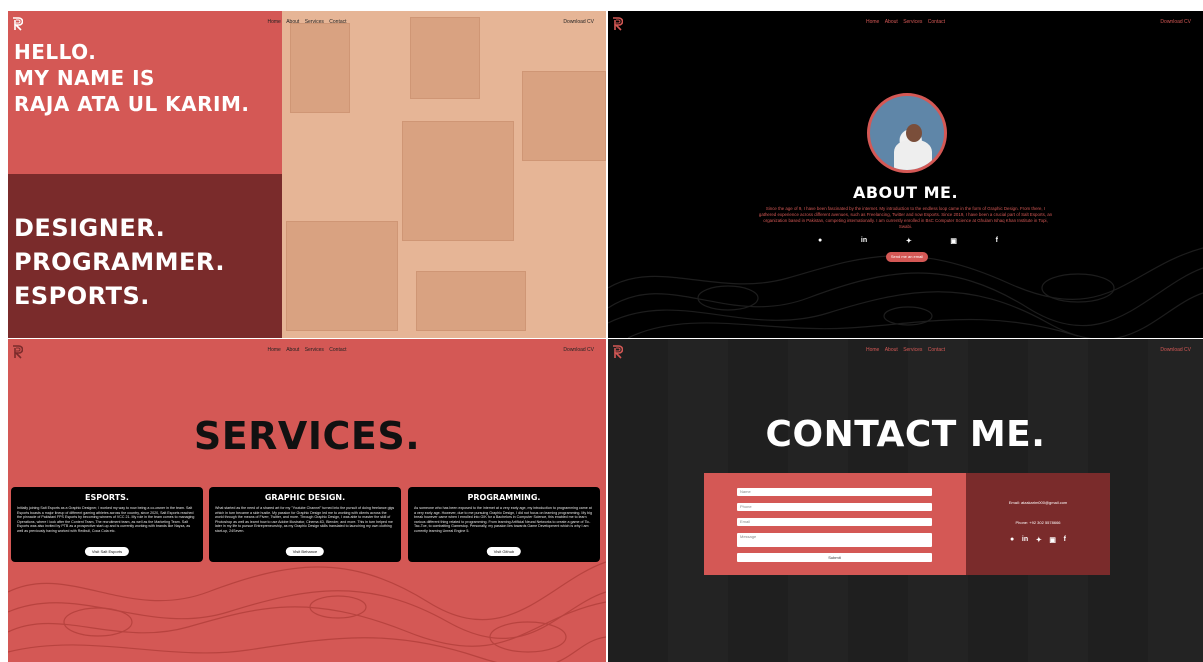 This screenshot has height=662, width=1203. Describe the element at coordinates (905, 434) in the screenshot. I see `contact-title: CONTACT ME.` at that location.